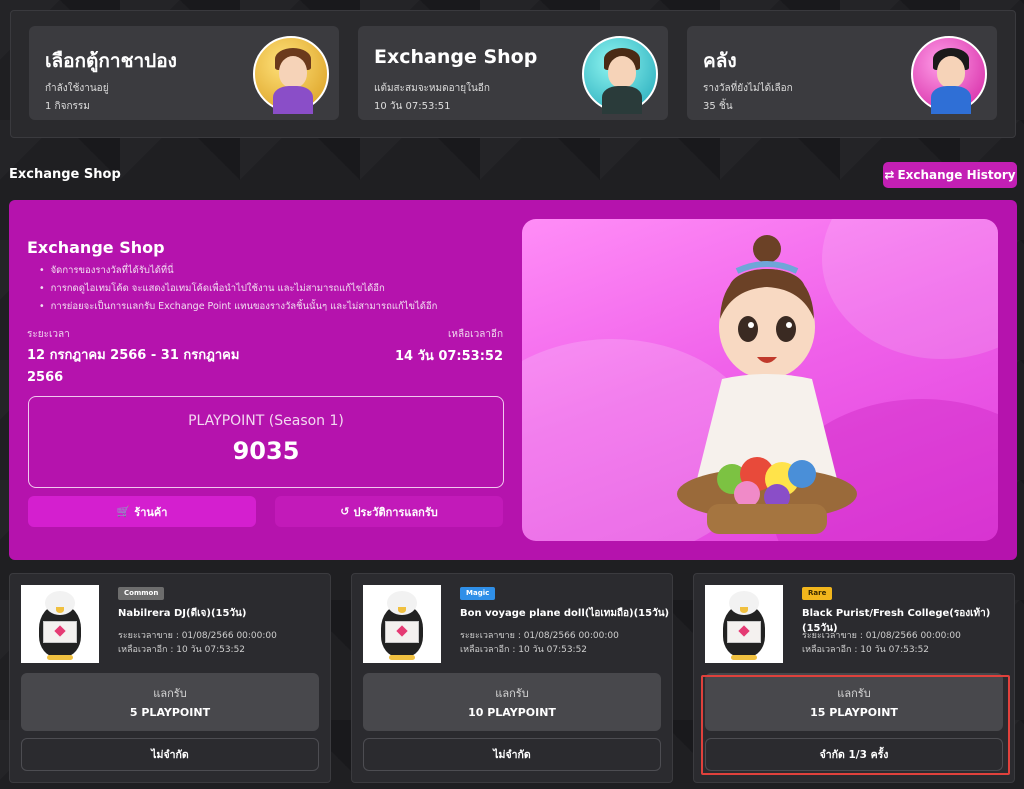 The image size is (1024, 789). Describe the element at coordinates (817, 593) in the screenshot. I see `rarity-badge: Rare` at that location.